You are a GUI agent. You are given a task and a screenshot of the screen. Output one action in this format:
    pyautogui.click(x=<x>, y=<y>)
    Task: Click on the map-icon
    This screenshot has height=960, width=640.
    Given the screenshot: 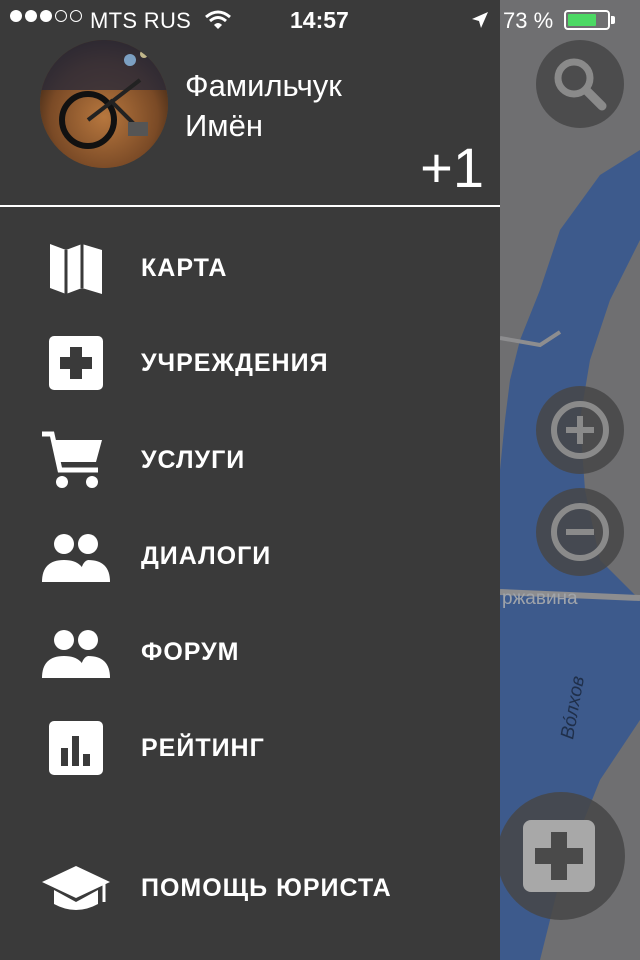 What is the action you would take?
    pyautogui.click(x=76, y=269)
    